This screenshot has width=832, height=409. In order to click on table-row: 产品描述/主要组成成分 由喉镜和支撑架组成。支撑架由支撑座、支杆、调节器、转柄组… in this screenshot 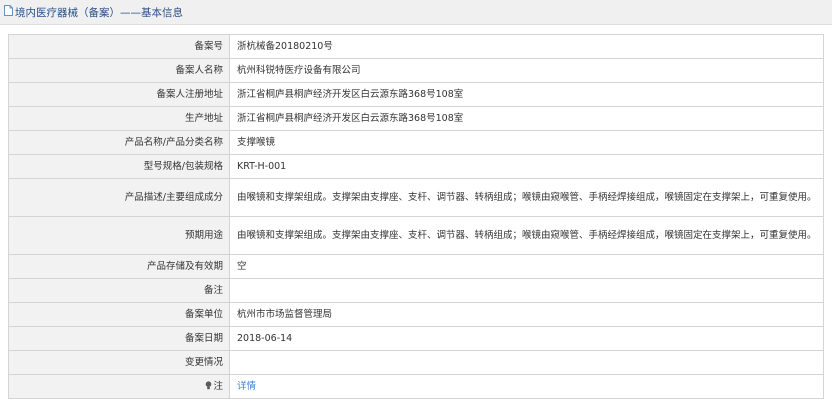, I will do `click(416, 197)`.